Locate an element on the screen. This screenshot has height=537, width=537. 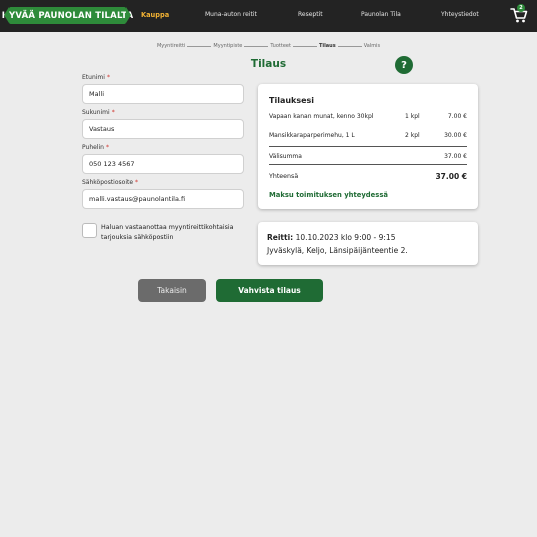
site-logo: HYVÄÄ PAUNOLAN TILALTA is located at coordinates (67, 15).